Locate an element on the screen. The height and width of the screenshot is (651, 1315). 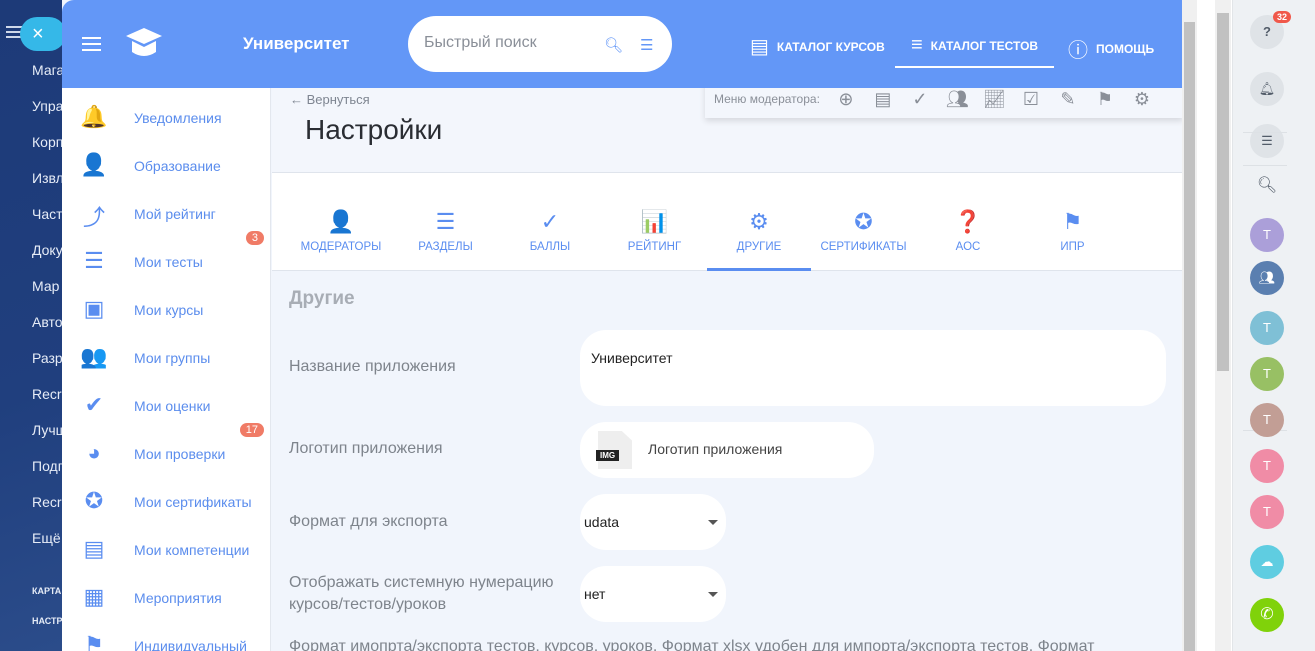
bg-menu-item: Лучш is located at coordinates (47, 430).